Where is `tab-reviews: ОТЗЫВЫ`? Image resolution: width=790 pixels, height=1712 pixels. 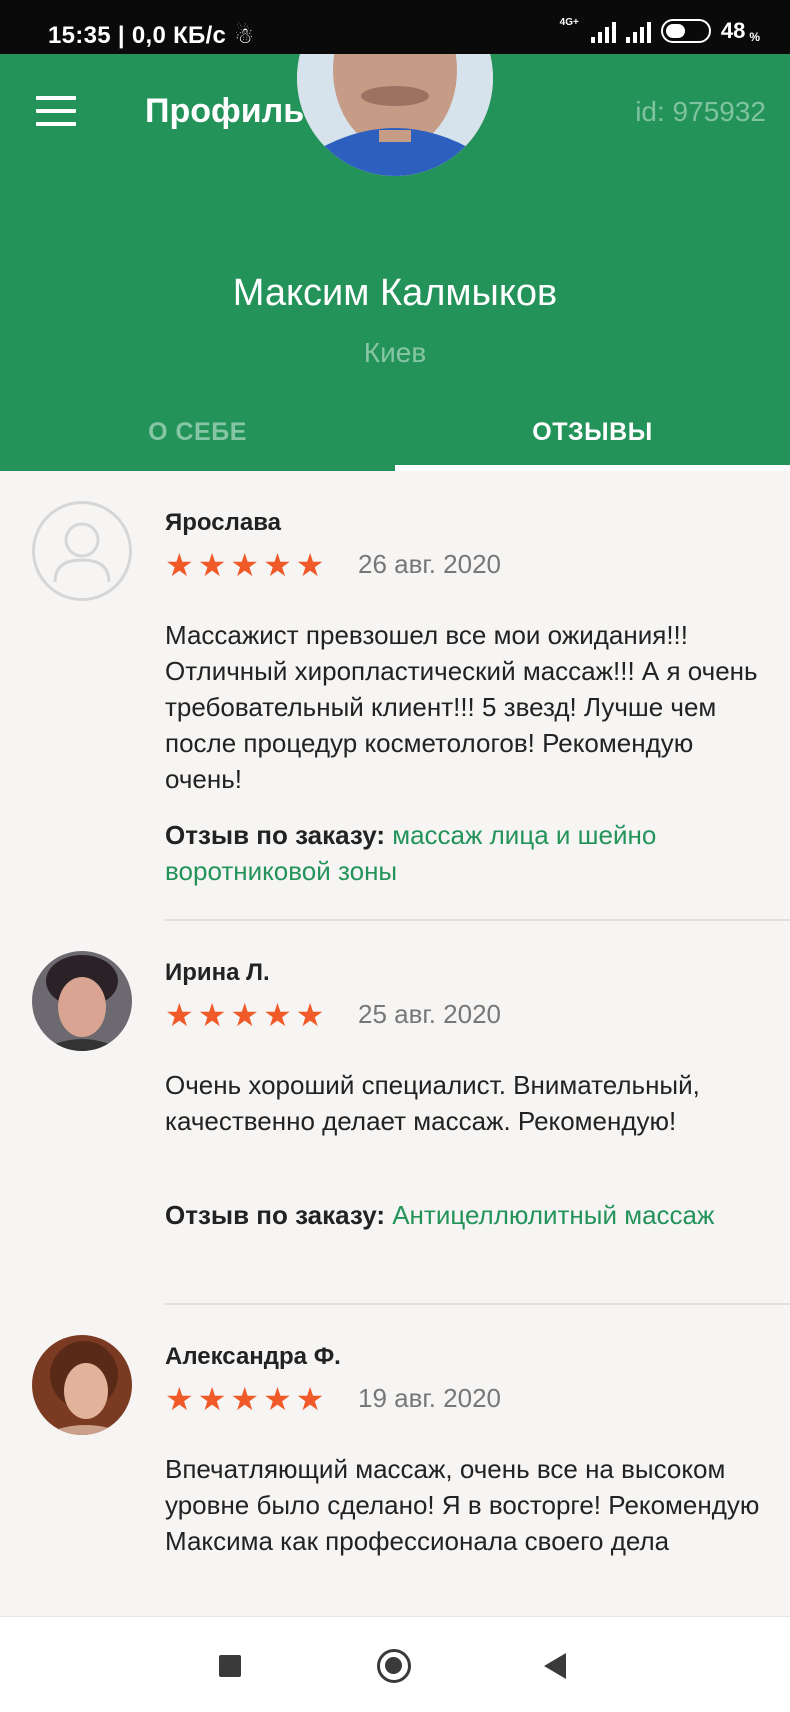 tab-reviews: ОТЗЫВЫ is located at coordinates (592, 437).